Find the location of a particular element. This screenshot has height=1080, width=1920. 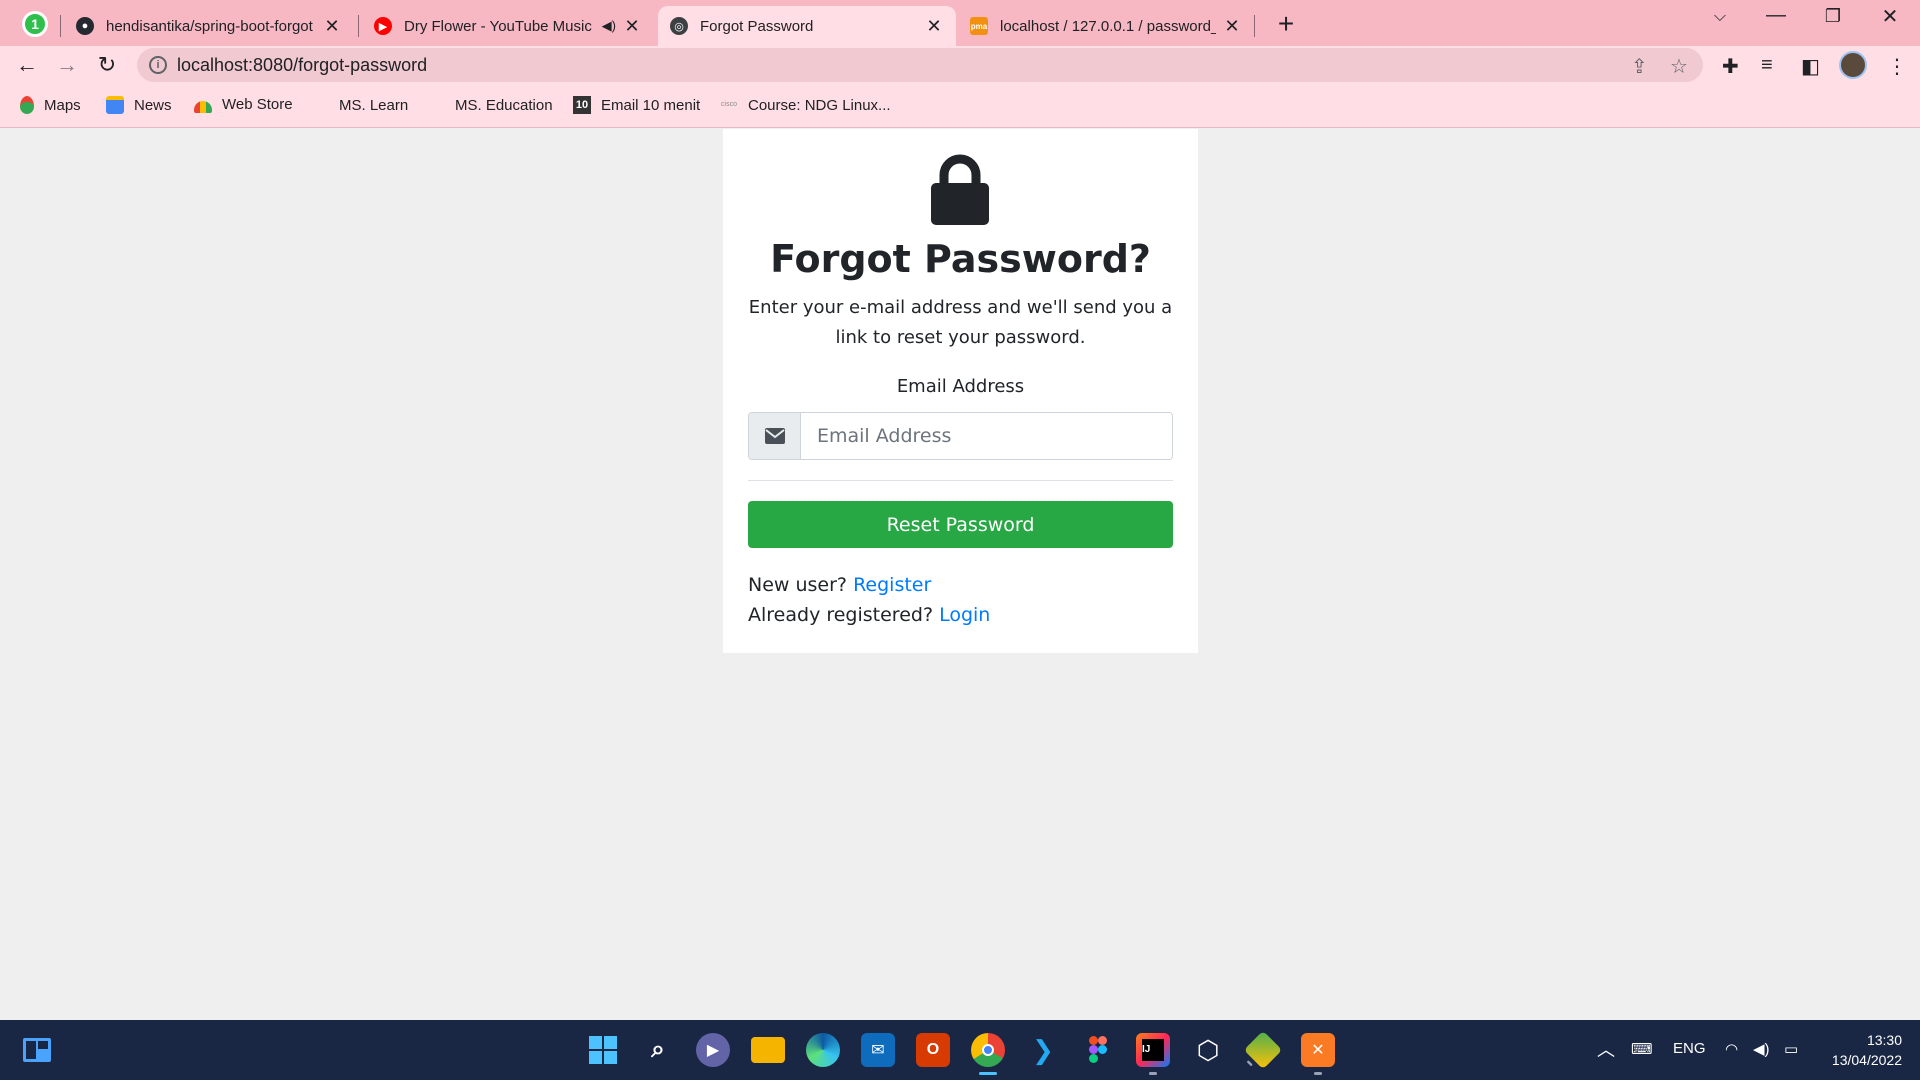

speaker-icon: ◀) is located at coordinates (609, 26).